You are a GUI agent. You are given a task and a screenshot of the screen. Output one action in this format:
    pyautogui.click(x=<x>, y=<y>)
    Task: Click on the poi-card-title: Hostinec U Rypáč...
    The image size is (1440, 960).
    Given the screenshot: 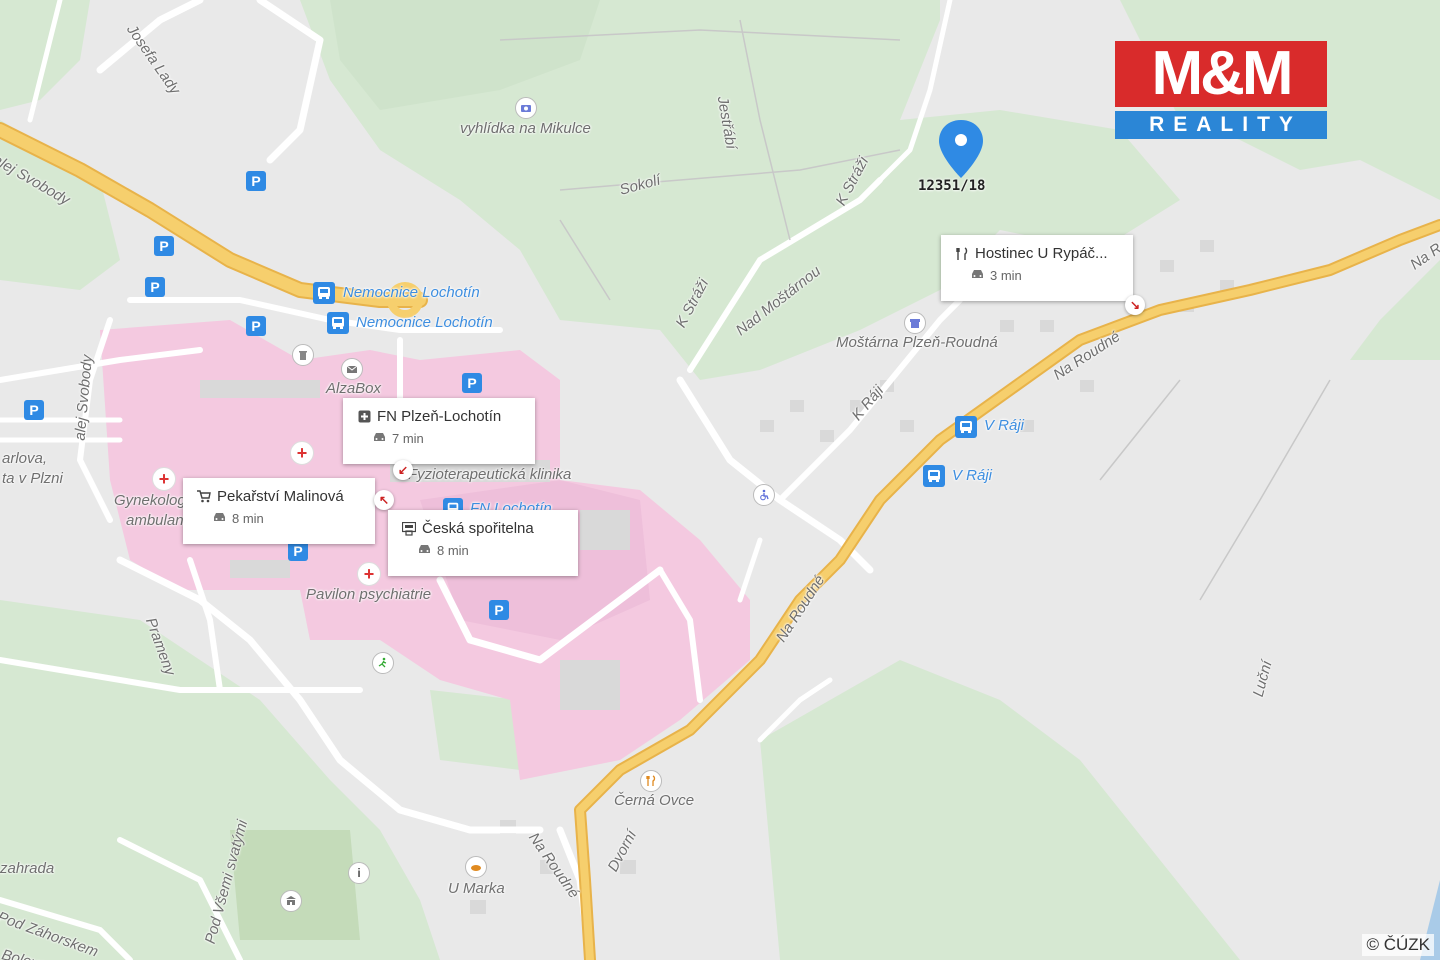 What is the action you would take?
    pyautogui.click(x=1041, y=253)
    